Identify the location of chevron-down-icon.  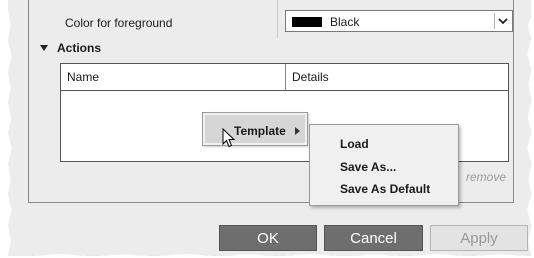
(502, 21).